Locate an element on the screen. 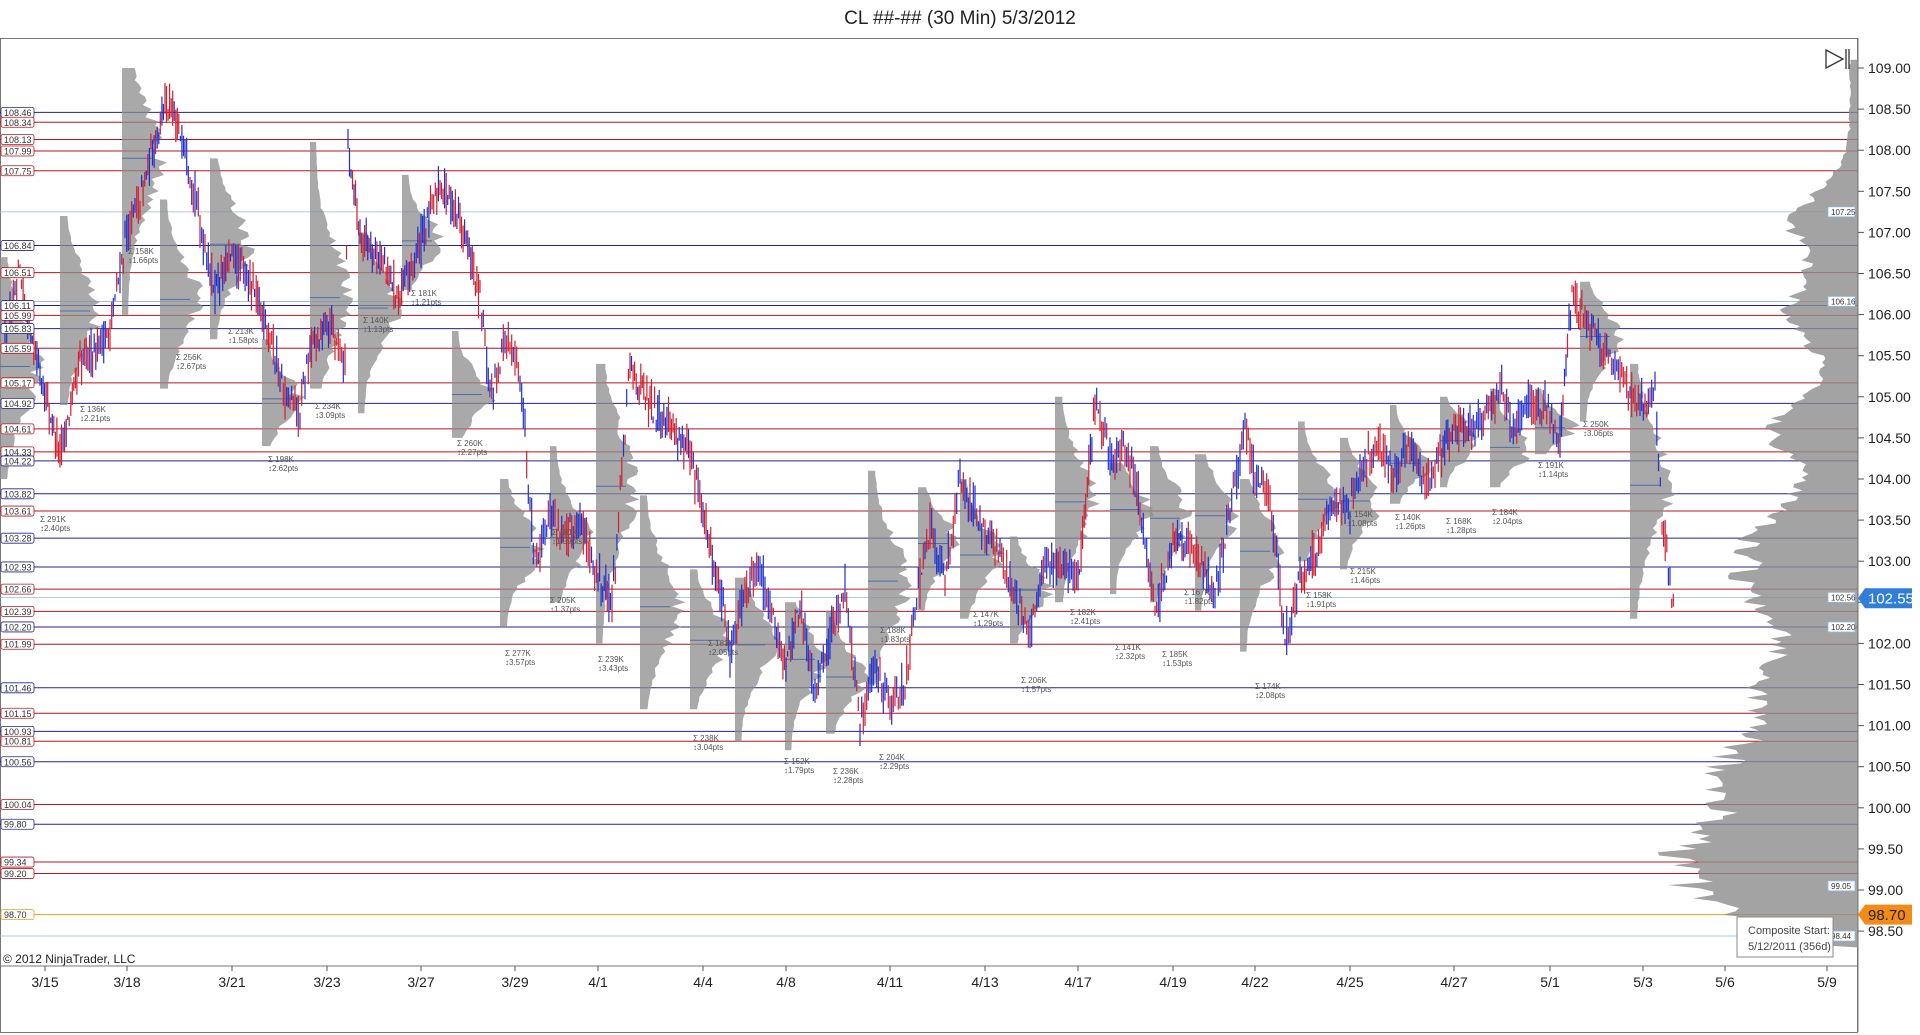 The height and width of the screenshot is (1035, 1920). session-volume-27: Σ 158K is located at coordinates (1319, 595).